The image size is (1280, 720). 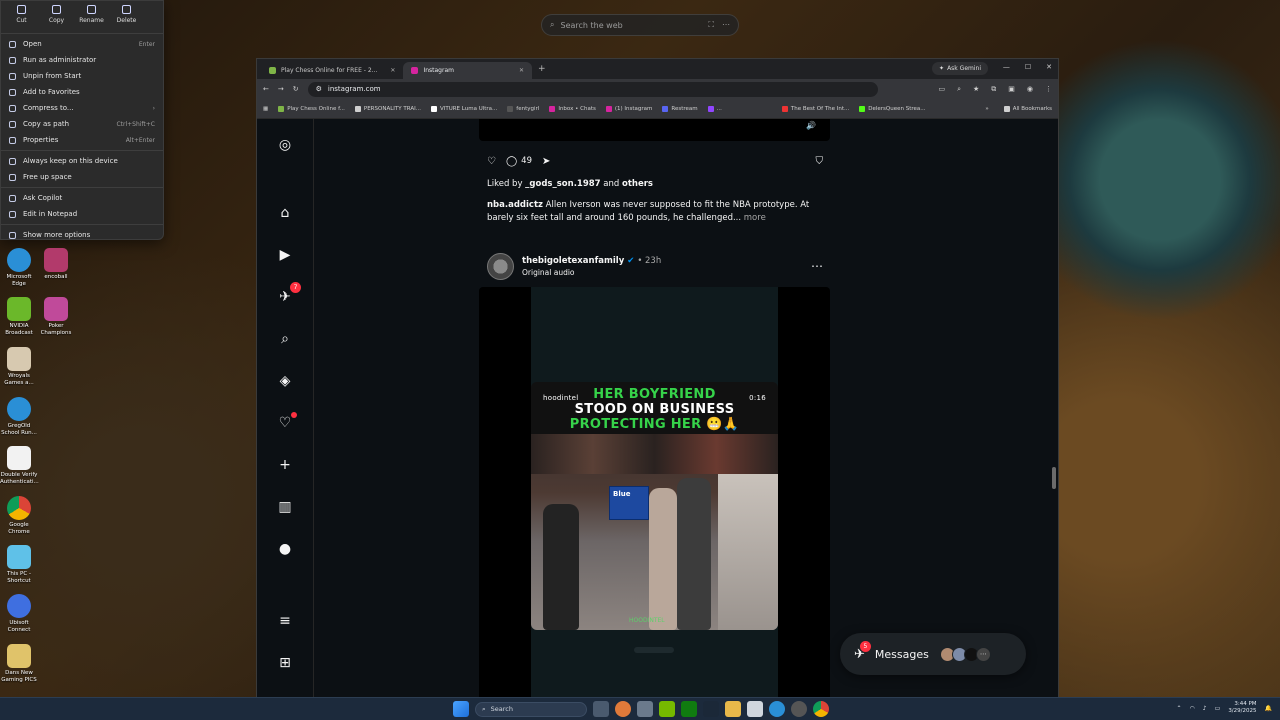 What do you see at coordinates (461, 709) in the screenshot?
I see `start-windows-icon` at bounding box center [461, 709].